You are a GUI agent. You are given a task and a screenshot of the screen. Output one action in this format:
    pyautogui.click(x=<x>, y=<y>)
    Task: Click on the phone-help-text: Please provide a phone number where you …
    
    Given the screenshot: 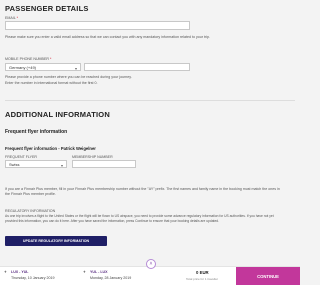 What is the action you would take?
    pyautogui.click(x=68, y=77)
    